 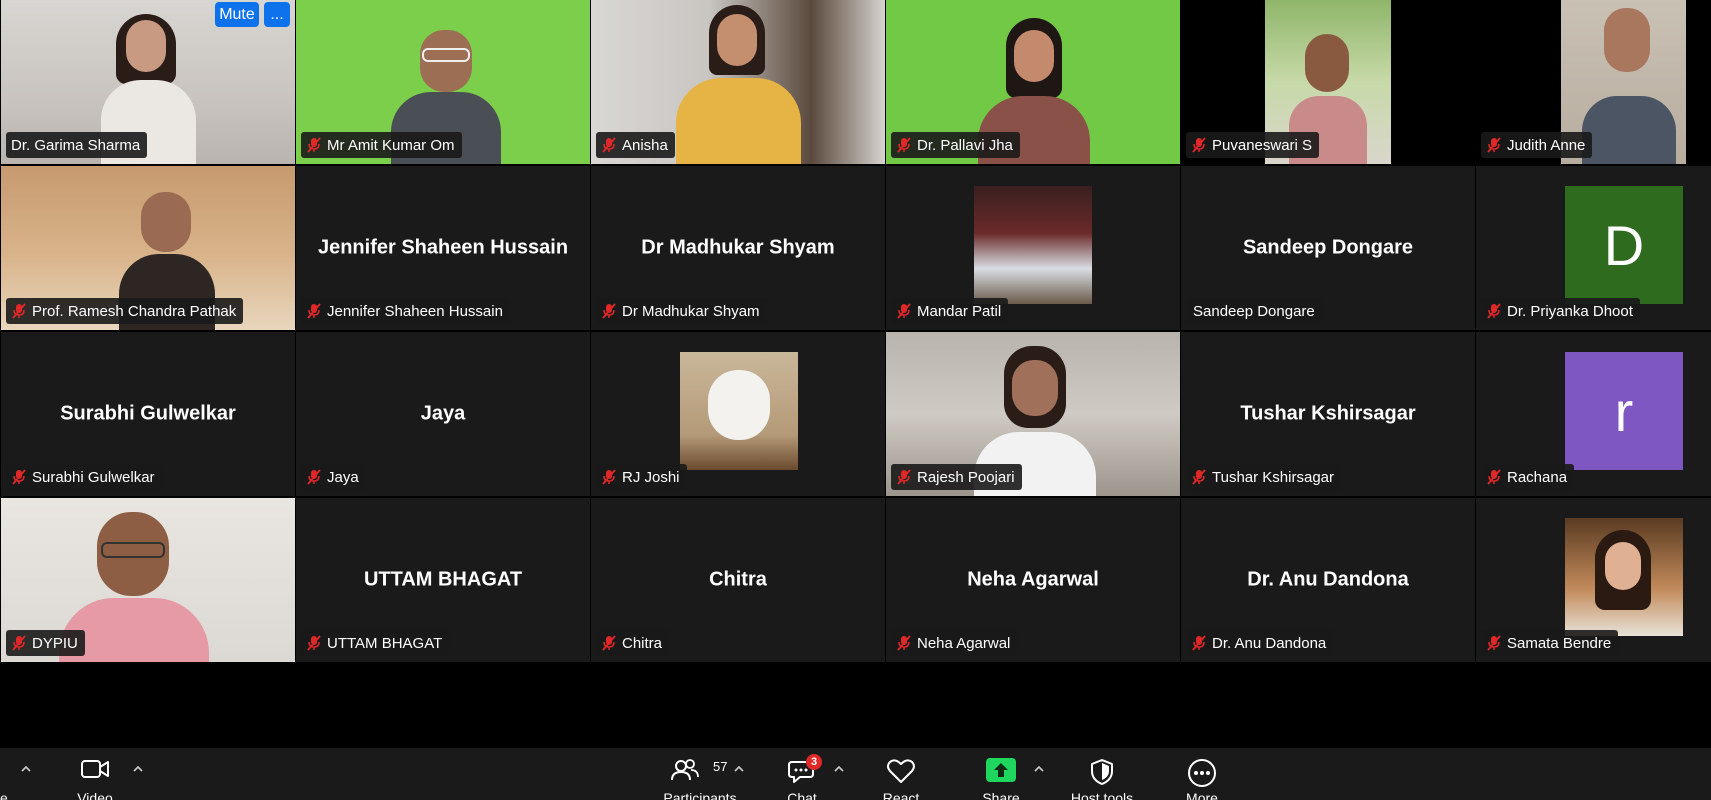 I want to click on video-tile: Puvaneswari S, so click(x=1328, y=82).